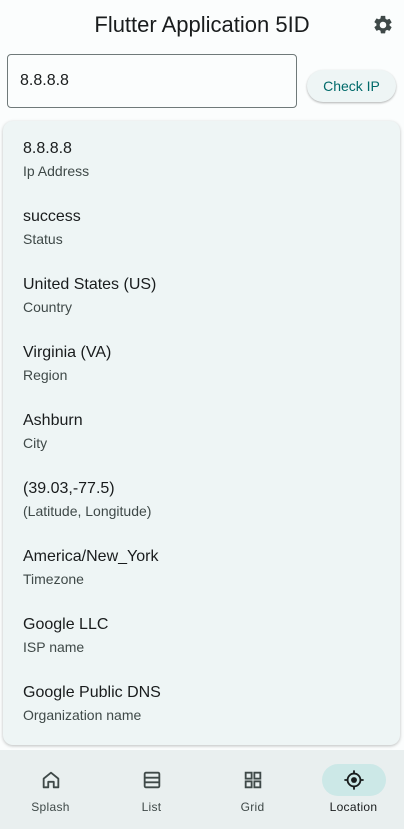 This screenshot has height=829, width=404. What do you see at coordinates (53, 579) in the screenshot?
I see `result-label: Timezone` at bounding box center [53, 579].